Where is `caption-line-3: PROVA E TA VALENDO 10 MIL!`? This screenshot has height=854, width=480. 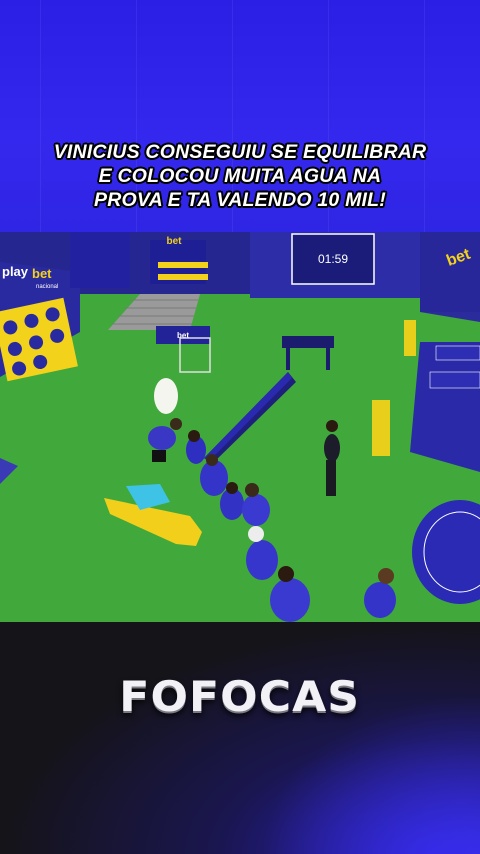 caption-line-3: PROVA E TA VALENDO 10 MIL! is located at coordinates (240, 200).